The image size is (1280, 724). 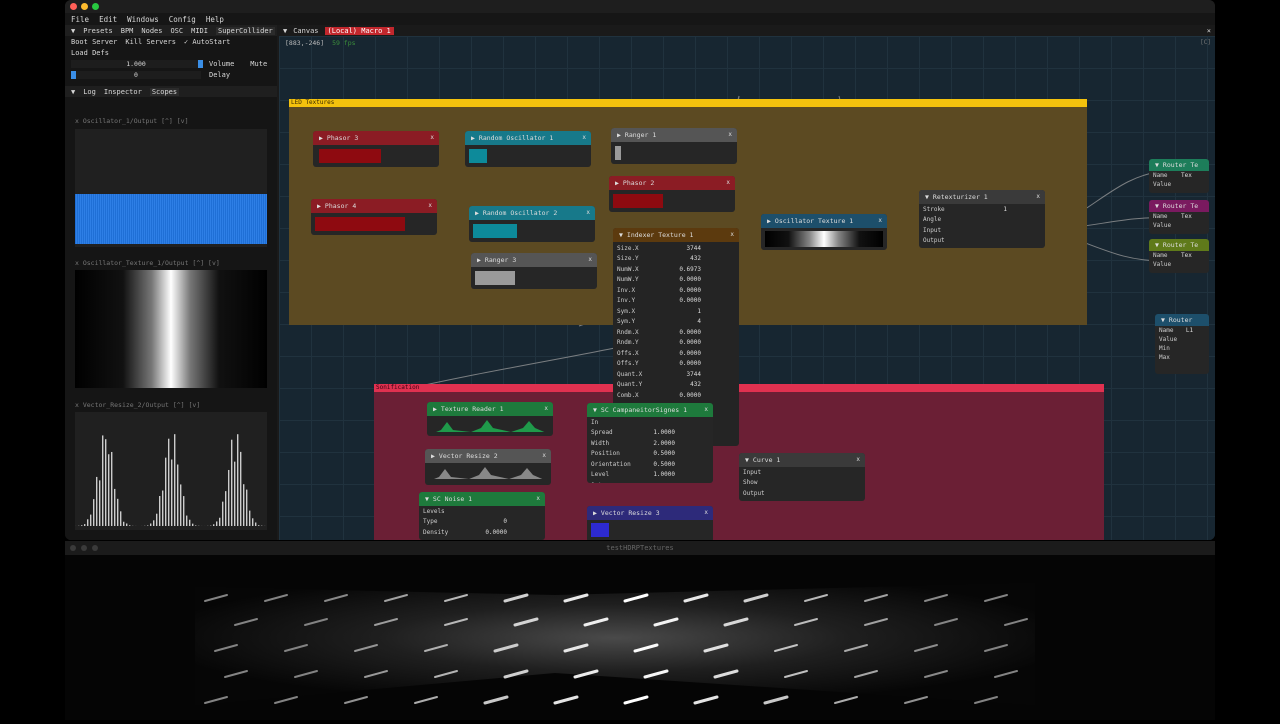 I want to click on param-row: Comb.X0.0000, so click(x=676, y=395).